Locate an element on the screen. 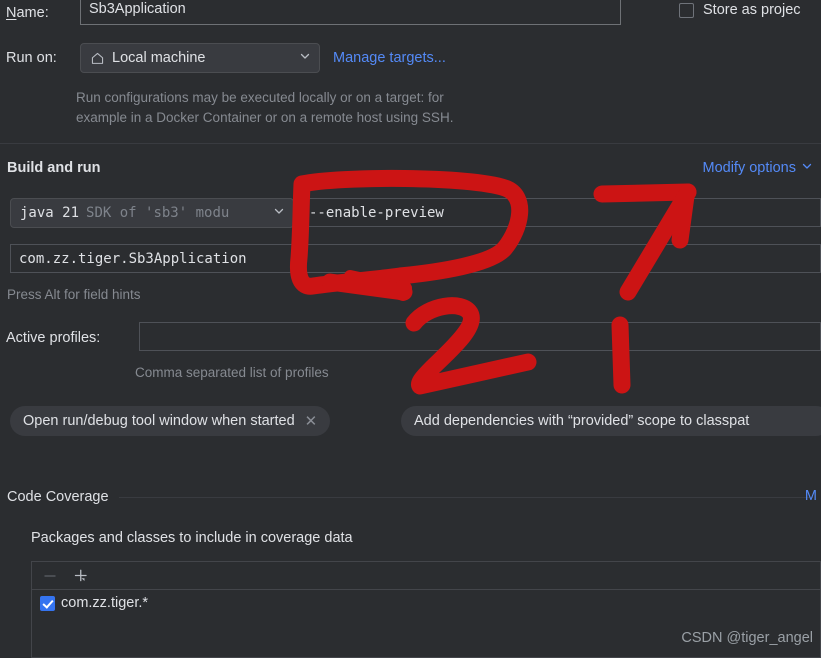 The image size is (821, 658). chip-label: Open run/debug tool window when started is located at coordinates (159, 421).